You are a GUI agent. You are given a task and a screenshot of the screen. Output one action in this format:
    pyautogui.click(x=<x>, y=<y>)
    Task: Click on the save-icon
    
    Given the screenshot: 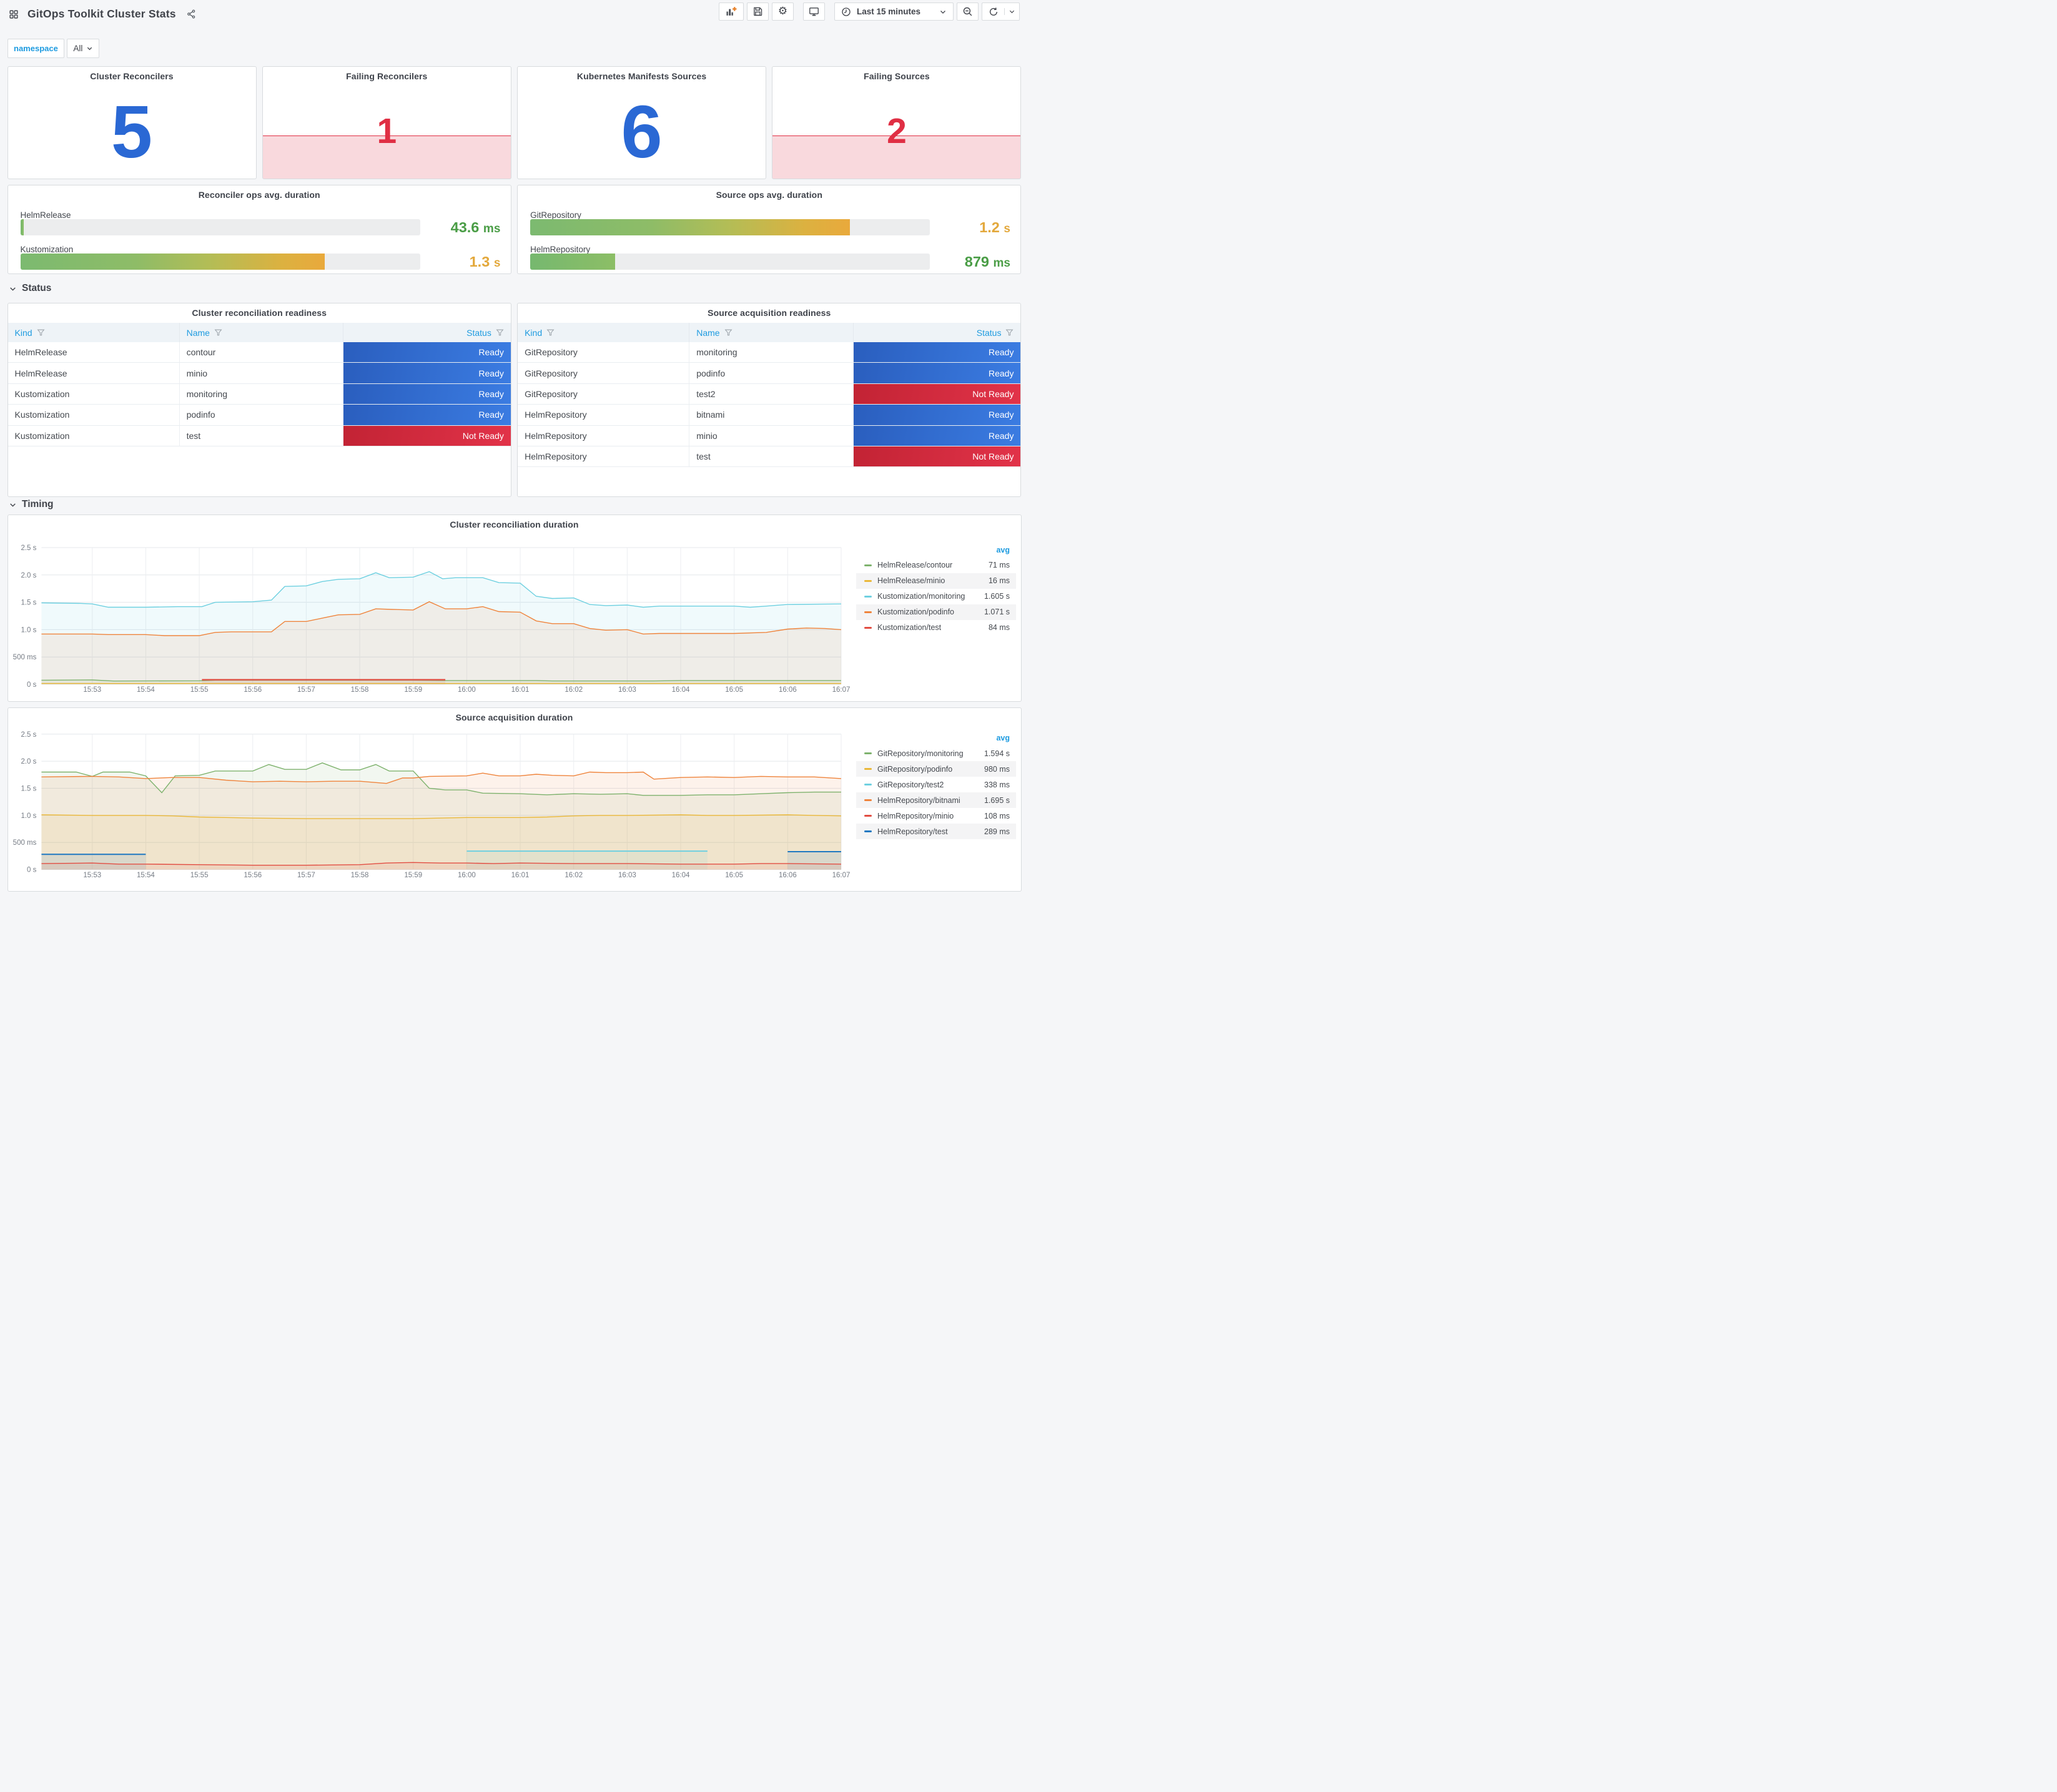 What is the action you would take?
    pyautogui.click(x=757, y=11)
    